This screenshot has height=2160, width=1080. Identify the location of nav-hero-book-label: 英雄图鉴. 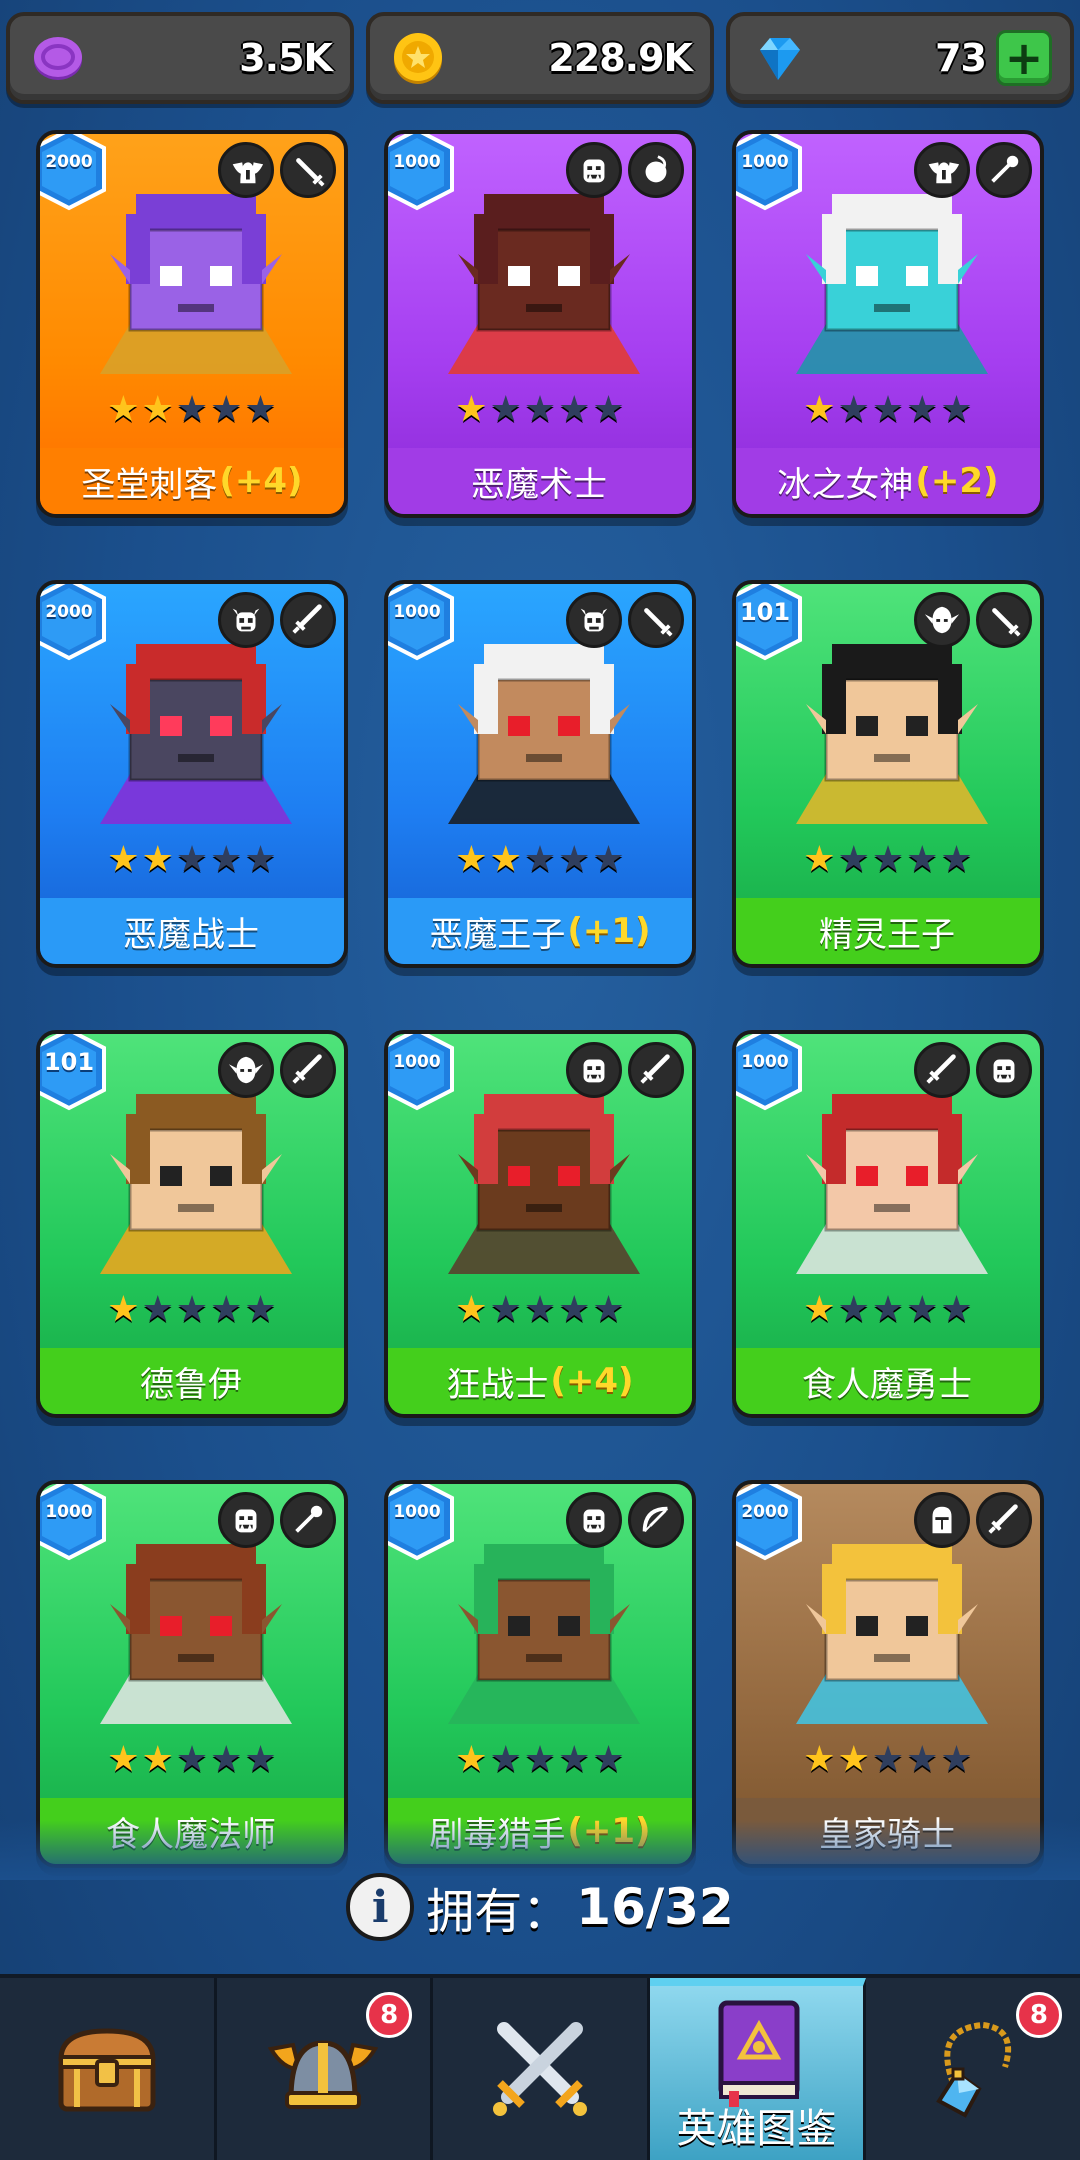
(756, 2129).